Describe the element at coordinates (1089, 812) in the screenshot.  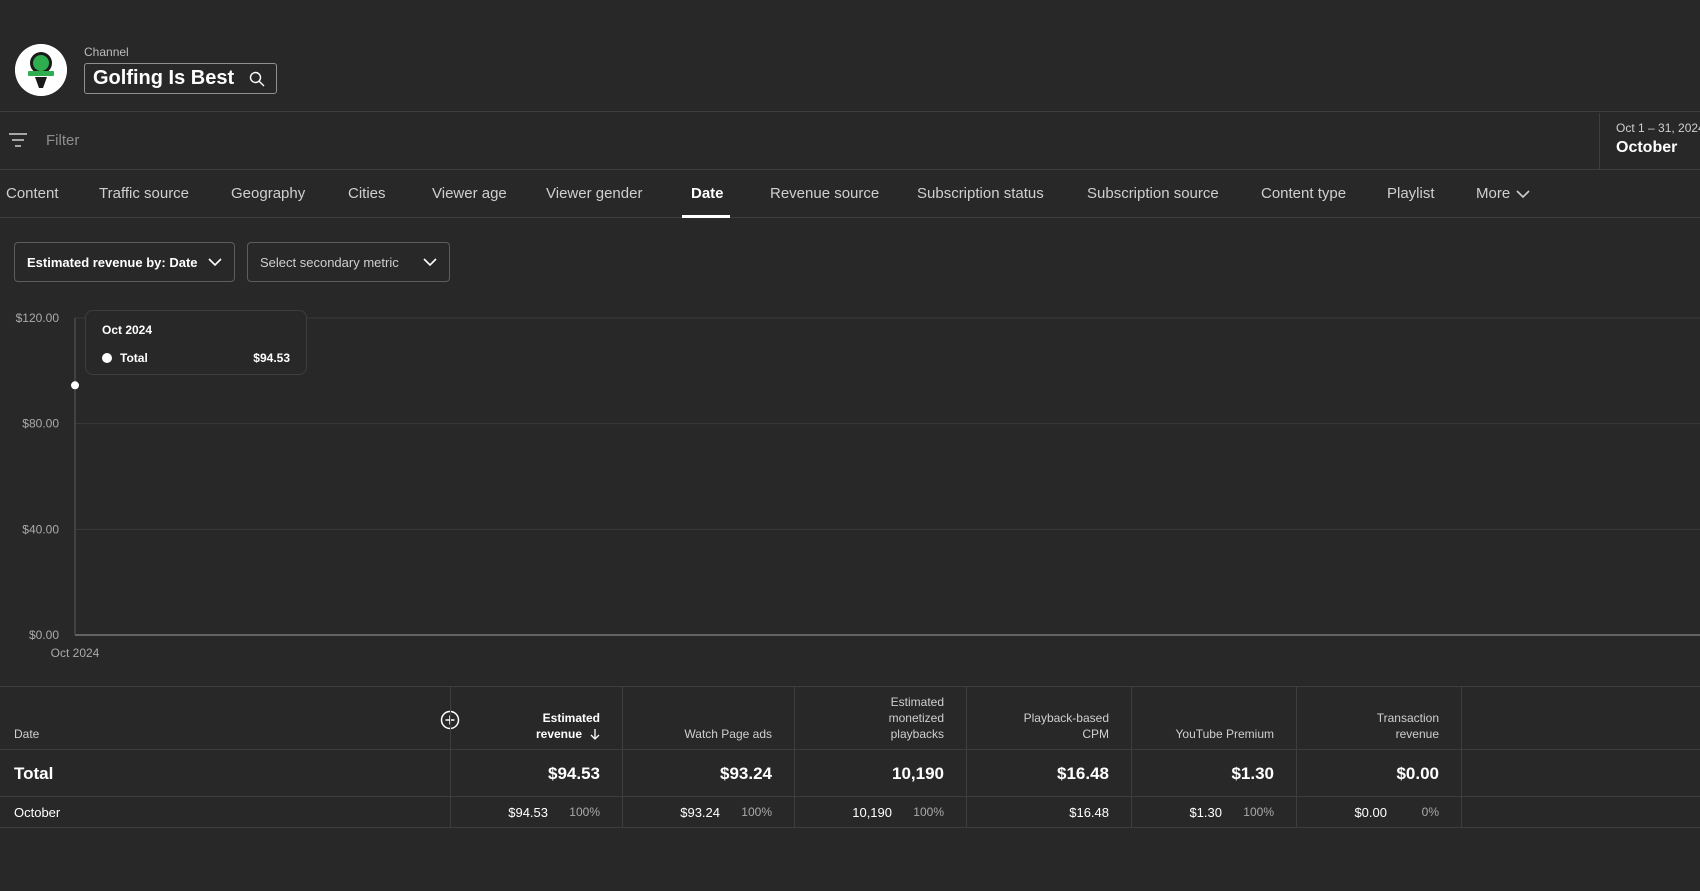
I see `row-cpm: $16.48` at that location.